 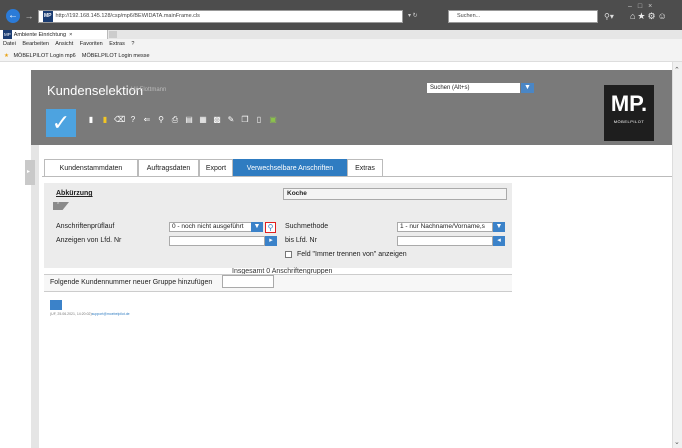 I want to click on menu-bearbeiten: Bearbeiten, so click(x=35, y=44).